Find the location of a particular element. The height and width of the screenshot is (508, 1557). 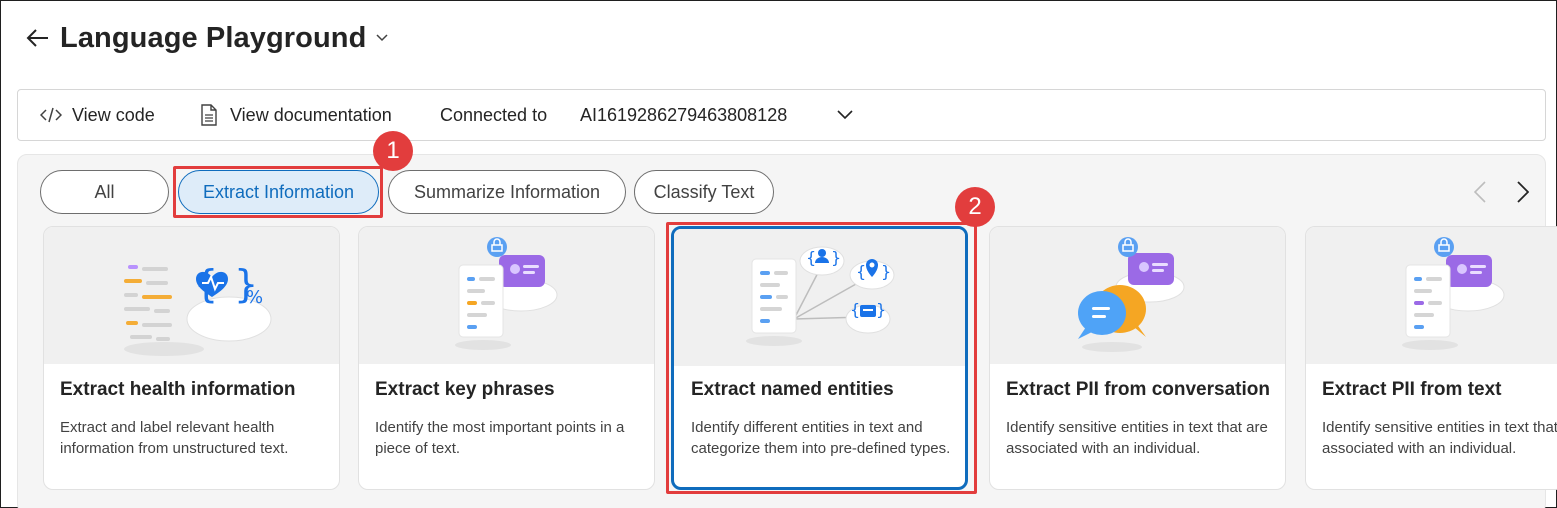

filter-pill-all: All is located at coordinates (104, 192).